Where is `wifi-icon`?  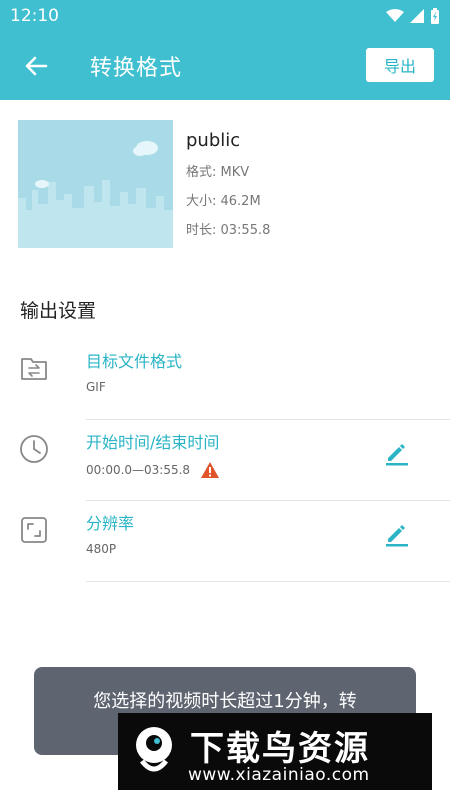 wifi-icon is located at coordinates (395, 15).